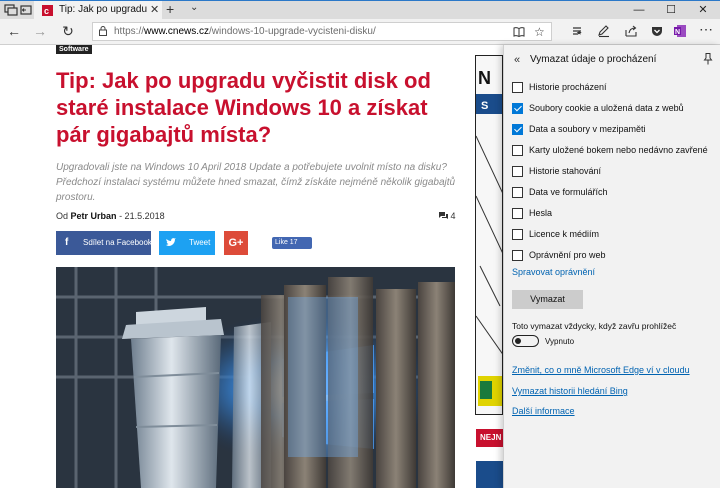  Describe the element at coordinates (639, 10) in the screenshot. I see `minimize-button: —` at that location.